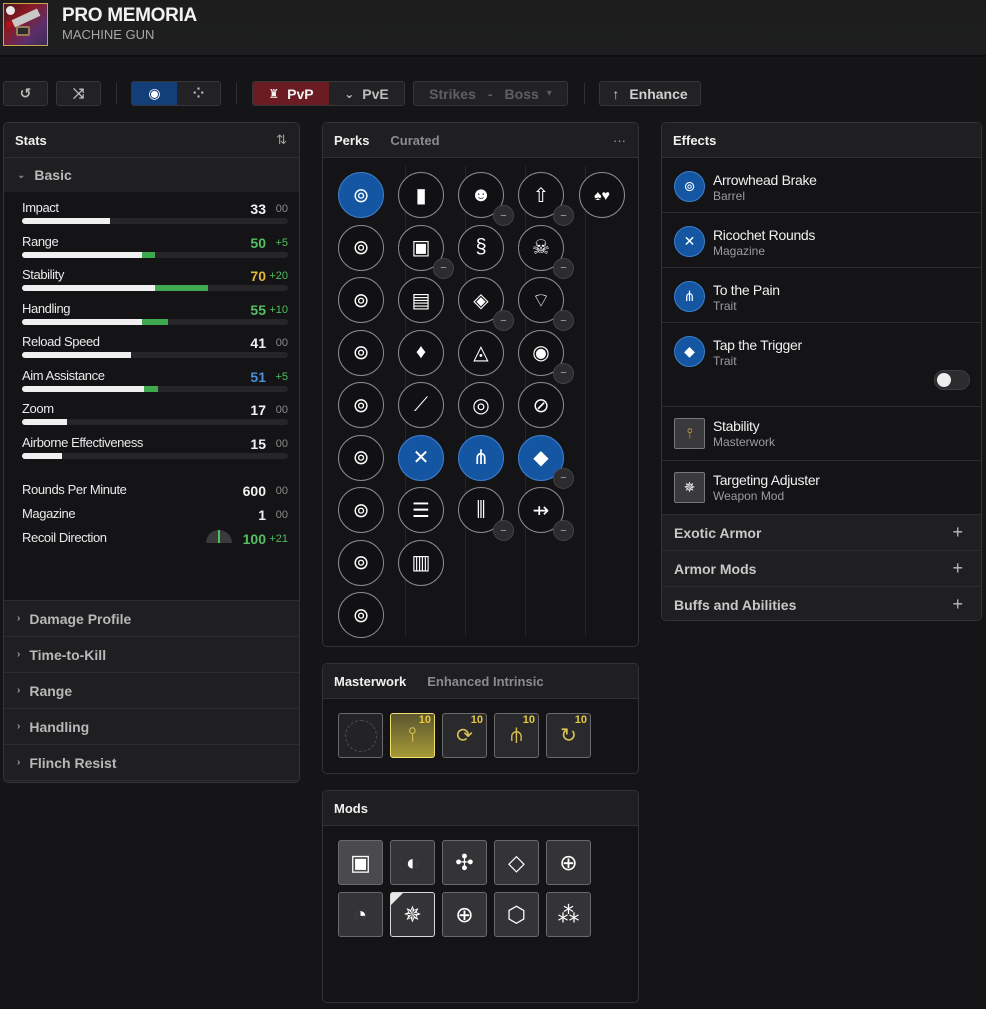 Image resolution: width=986 pixels, height=1009 pixels. What do you see at coordinates (546, 199) in the screenshot?
I see `perk-option: ⇧ −` at bounding box center [546, 199].